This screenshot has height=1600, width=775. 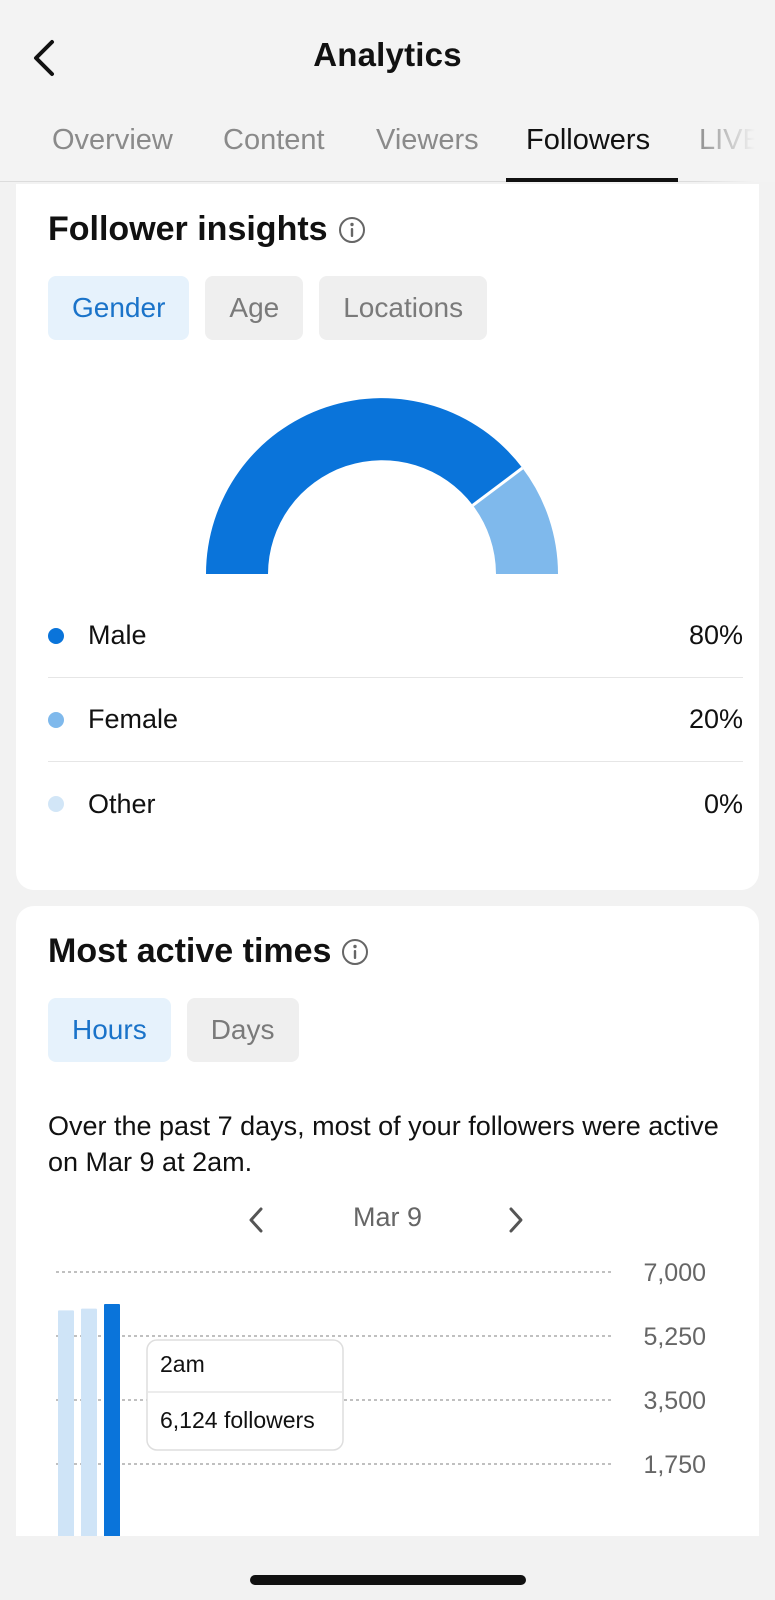 I want to click on y-tick-label: 7,000, so click(x=674, y=1273).